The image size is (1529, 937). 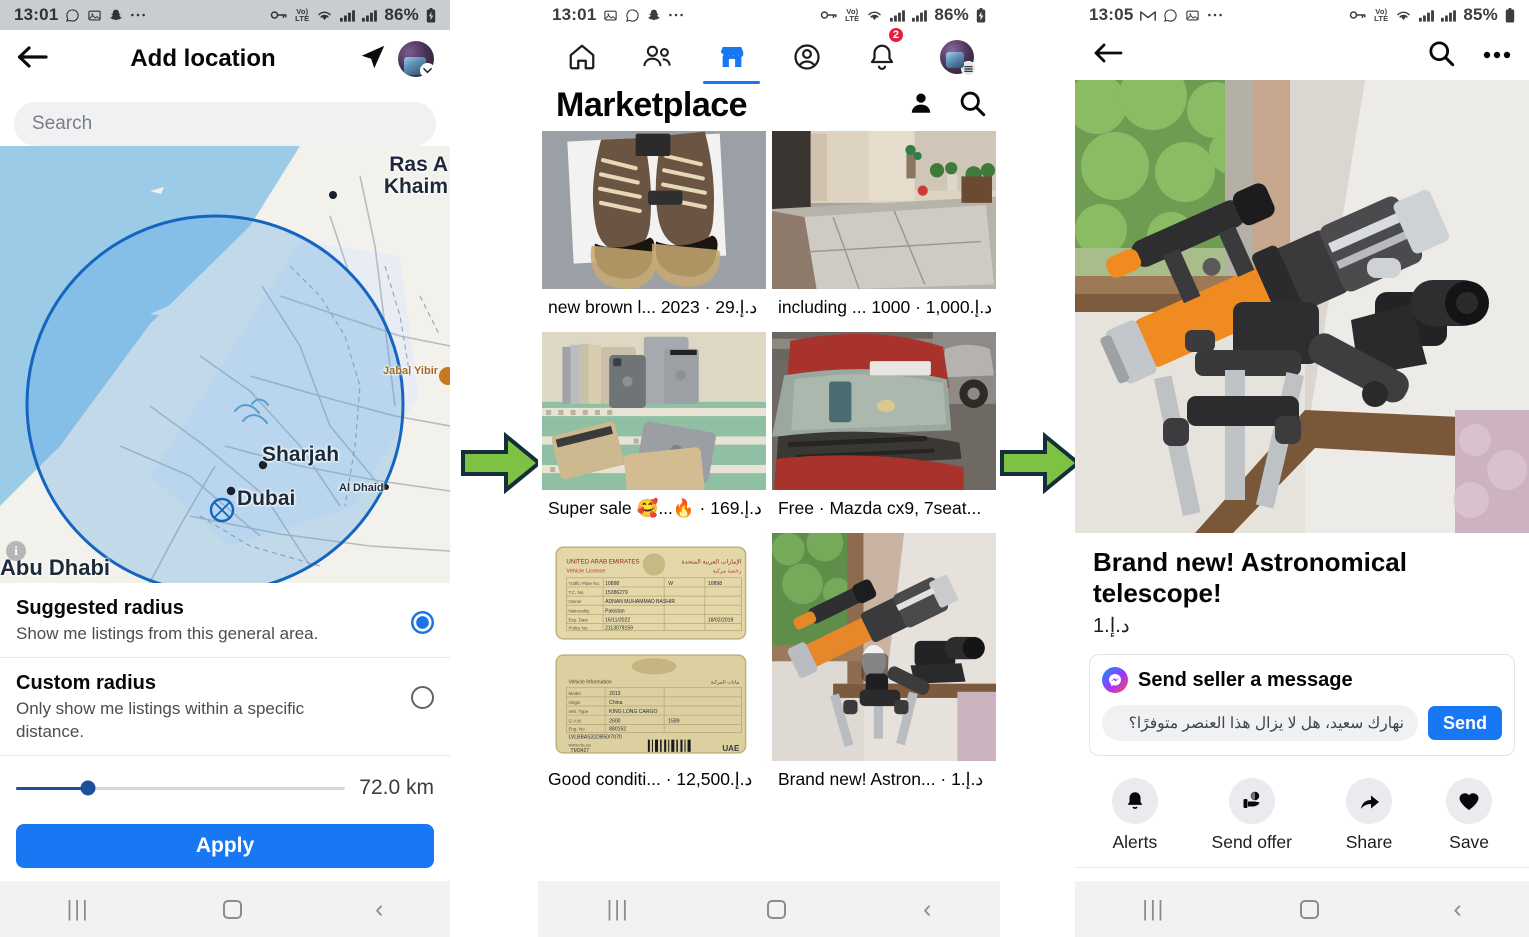 I want to click on action-alerts: Alerts, so click(x=1134, y=815).